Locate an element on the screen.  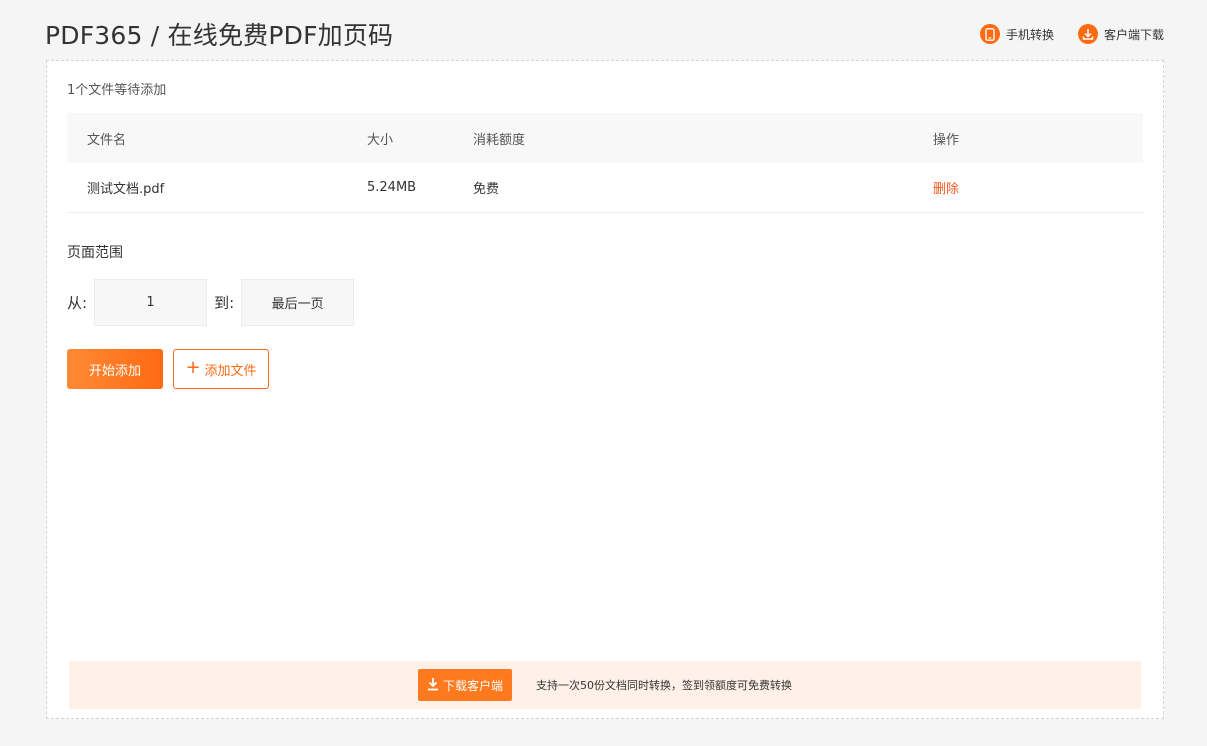
client-download-link: 客户端下载 is located at coordinates (1120, 34).